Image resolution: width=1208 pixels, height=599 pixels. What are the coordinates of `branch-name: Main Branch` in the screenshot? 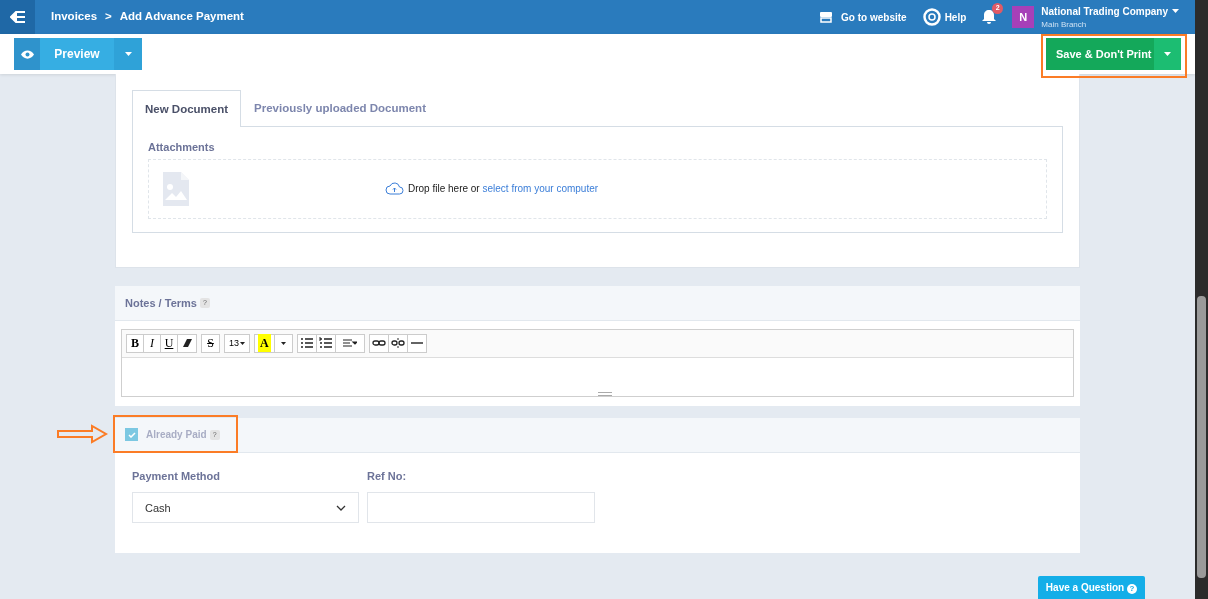 It's located at (1064, 24).